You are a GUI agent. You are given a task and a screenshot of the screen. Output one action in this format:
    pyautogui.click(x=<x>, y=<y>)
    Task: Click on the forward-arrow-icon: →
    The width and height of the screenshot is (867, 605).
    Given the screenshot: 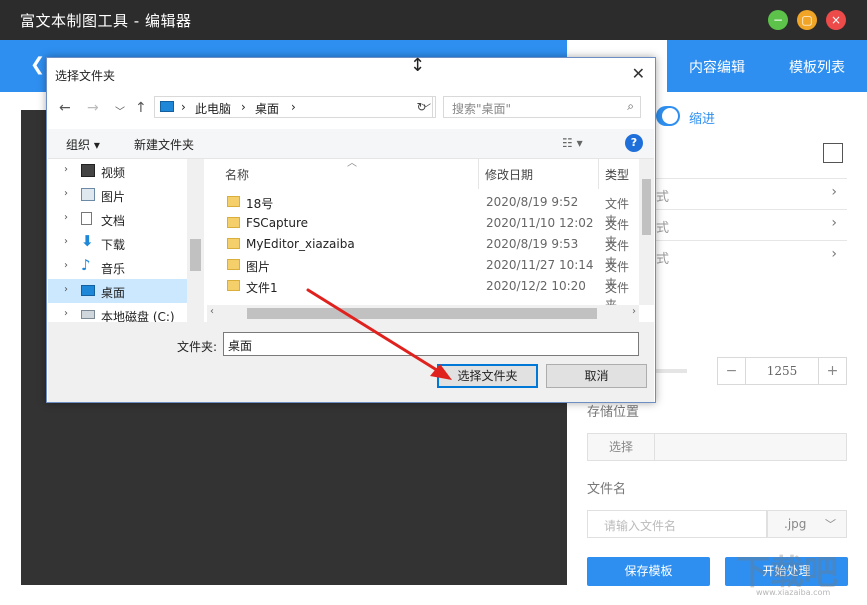 What is the action you would take?
    pyautogui.click(x=93, y=108)
    